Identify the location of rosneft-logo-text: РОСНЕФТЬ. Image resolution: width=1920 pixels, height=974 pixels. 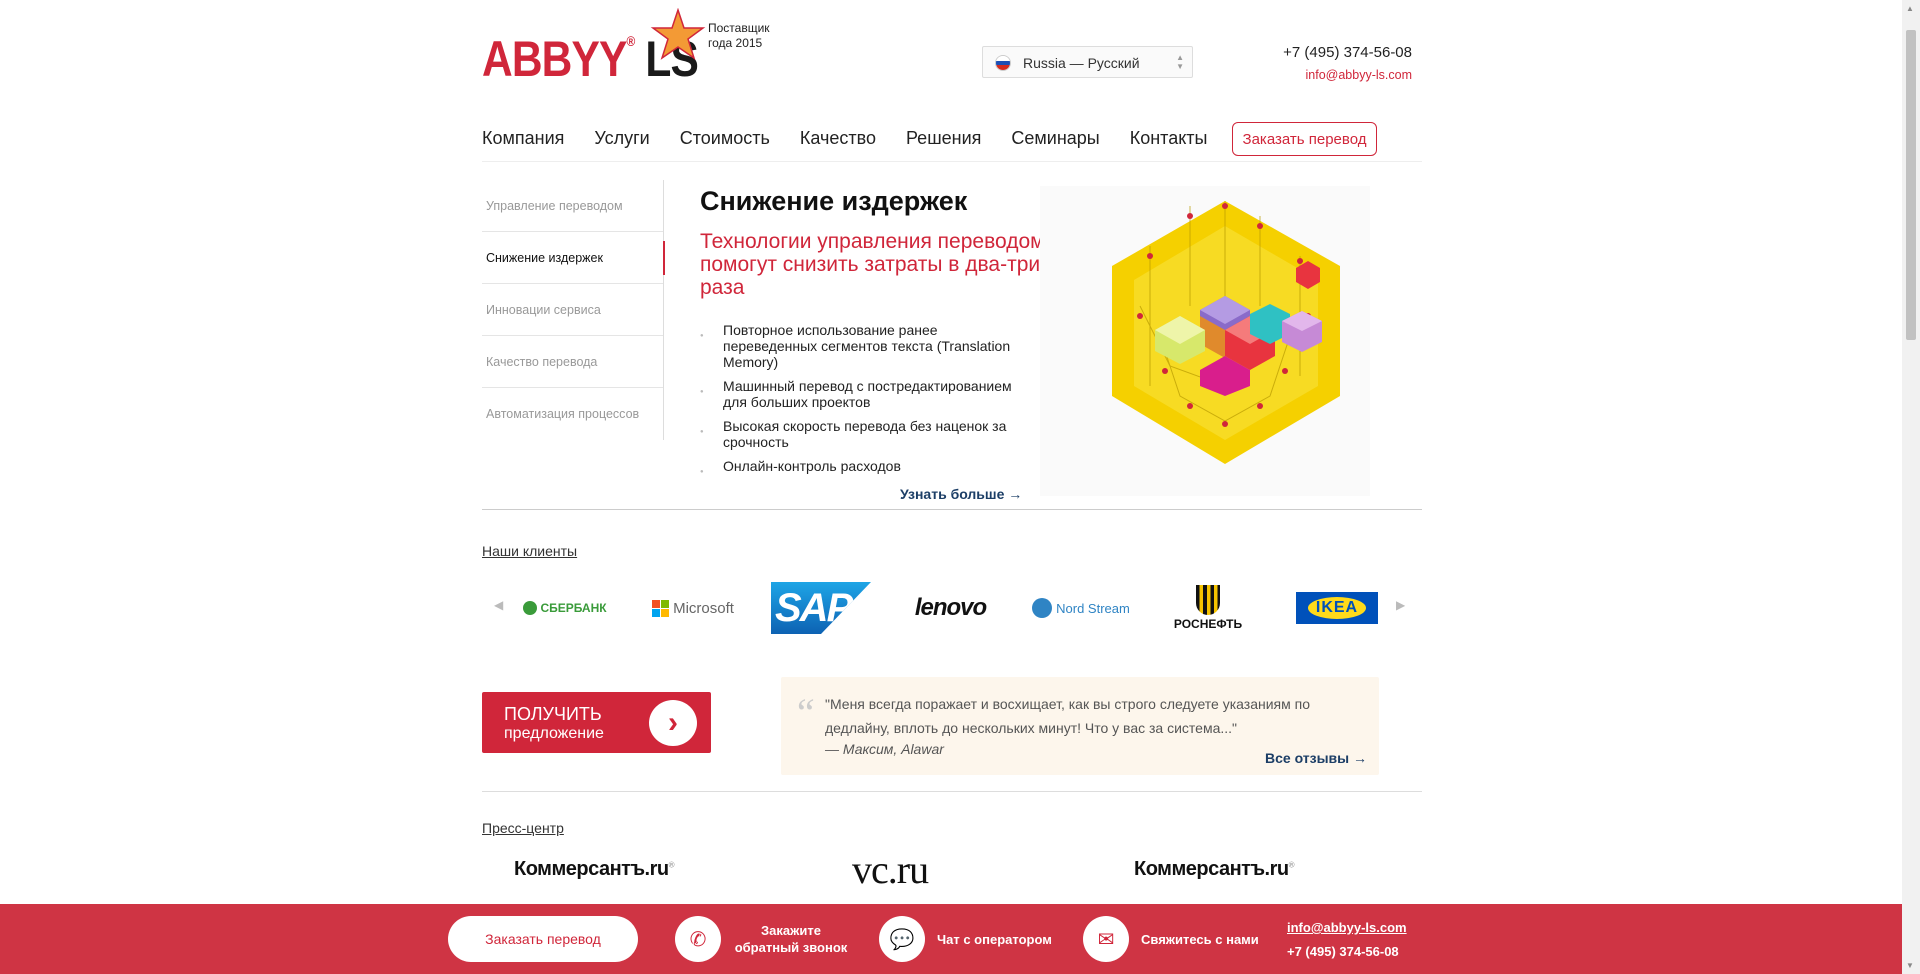
(1208, 624).